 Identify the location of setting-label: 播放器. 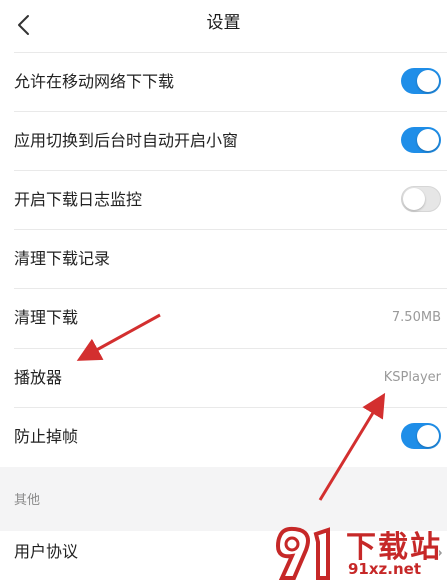
(38, 377).